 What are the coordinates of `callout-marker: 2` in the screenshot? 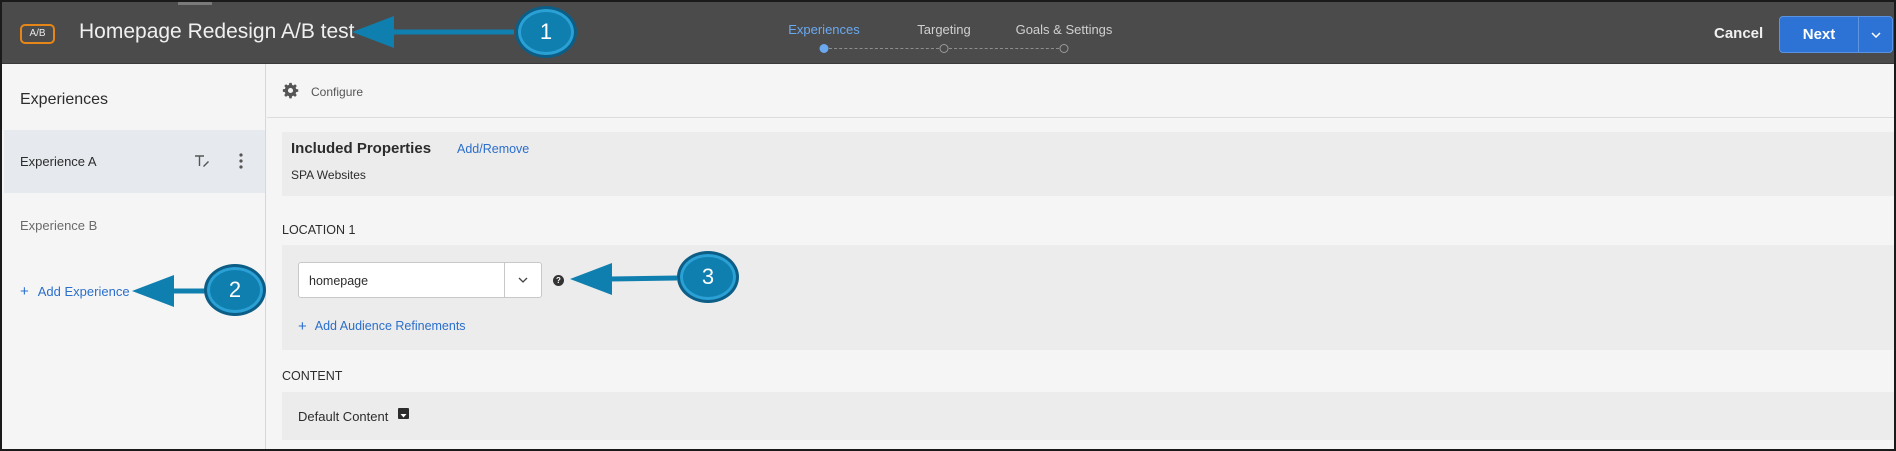 It's located at (235, 290).